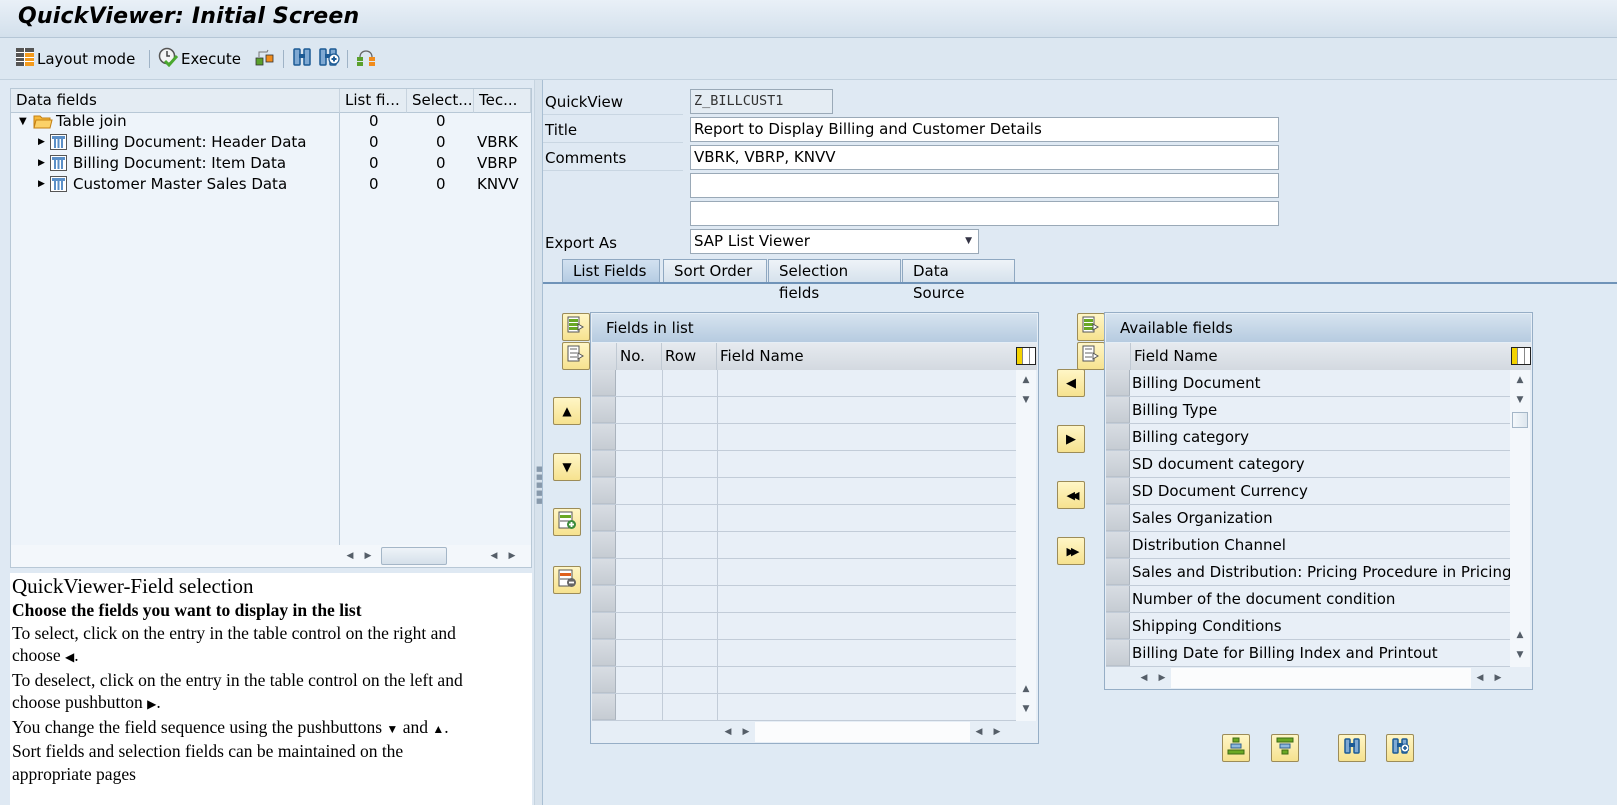 Image resolution: width=1617 pixels, height=805 pixels. I want to click on available-select-all-button, so click(1091, 327).